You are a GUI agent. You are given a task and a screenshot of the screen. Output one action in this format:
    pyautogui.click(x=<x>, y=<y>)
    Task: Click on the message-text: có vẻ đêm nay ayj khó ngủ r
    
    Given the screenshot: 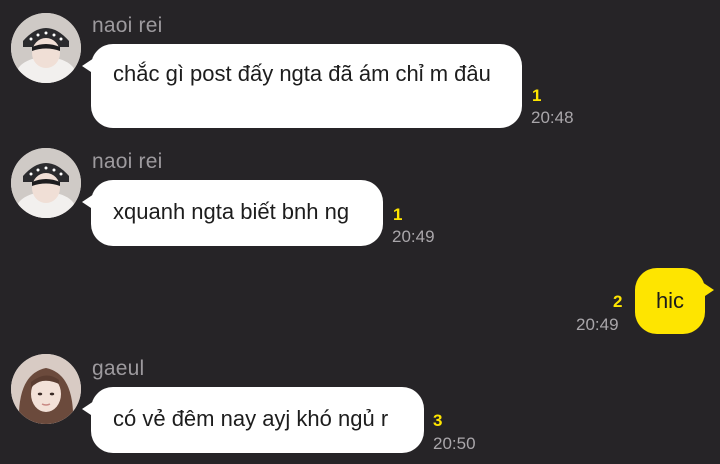 What is the action you would take?
    pyautogui.click(x=251, y=418)
    